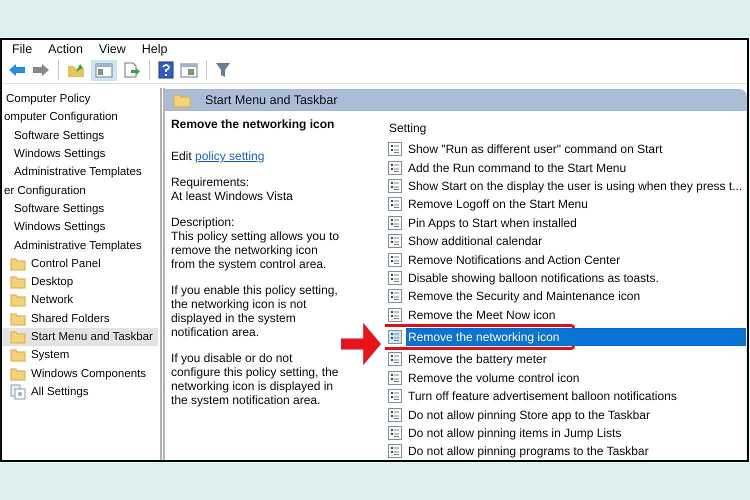 This screenshot has height=500, width=750. What do you see at coordinates (229, 156) in the screenshot?
I see `policy-setting-link: policy setting` at bounding box center [229, 156].